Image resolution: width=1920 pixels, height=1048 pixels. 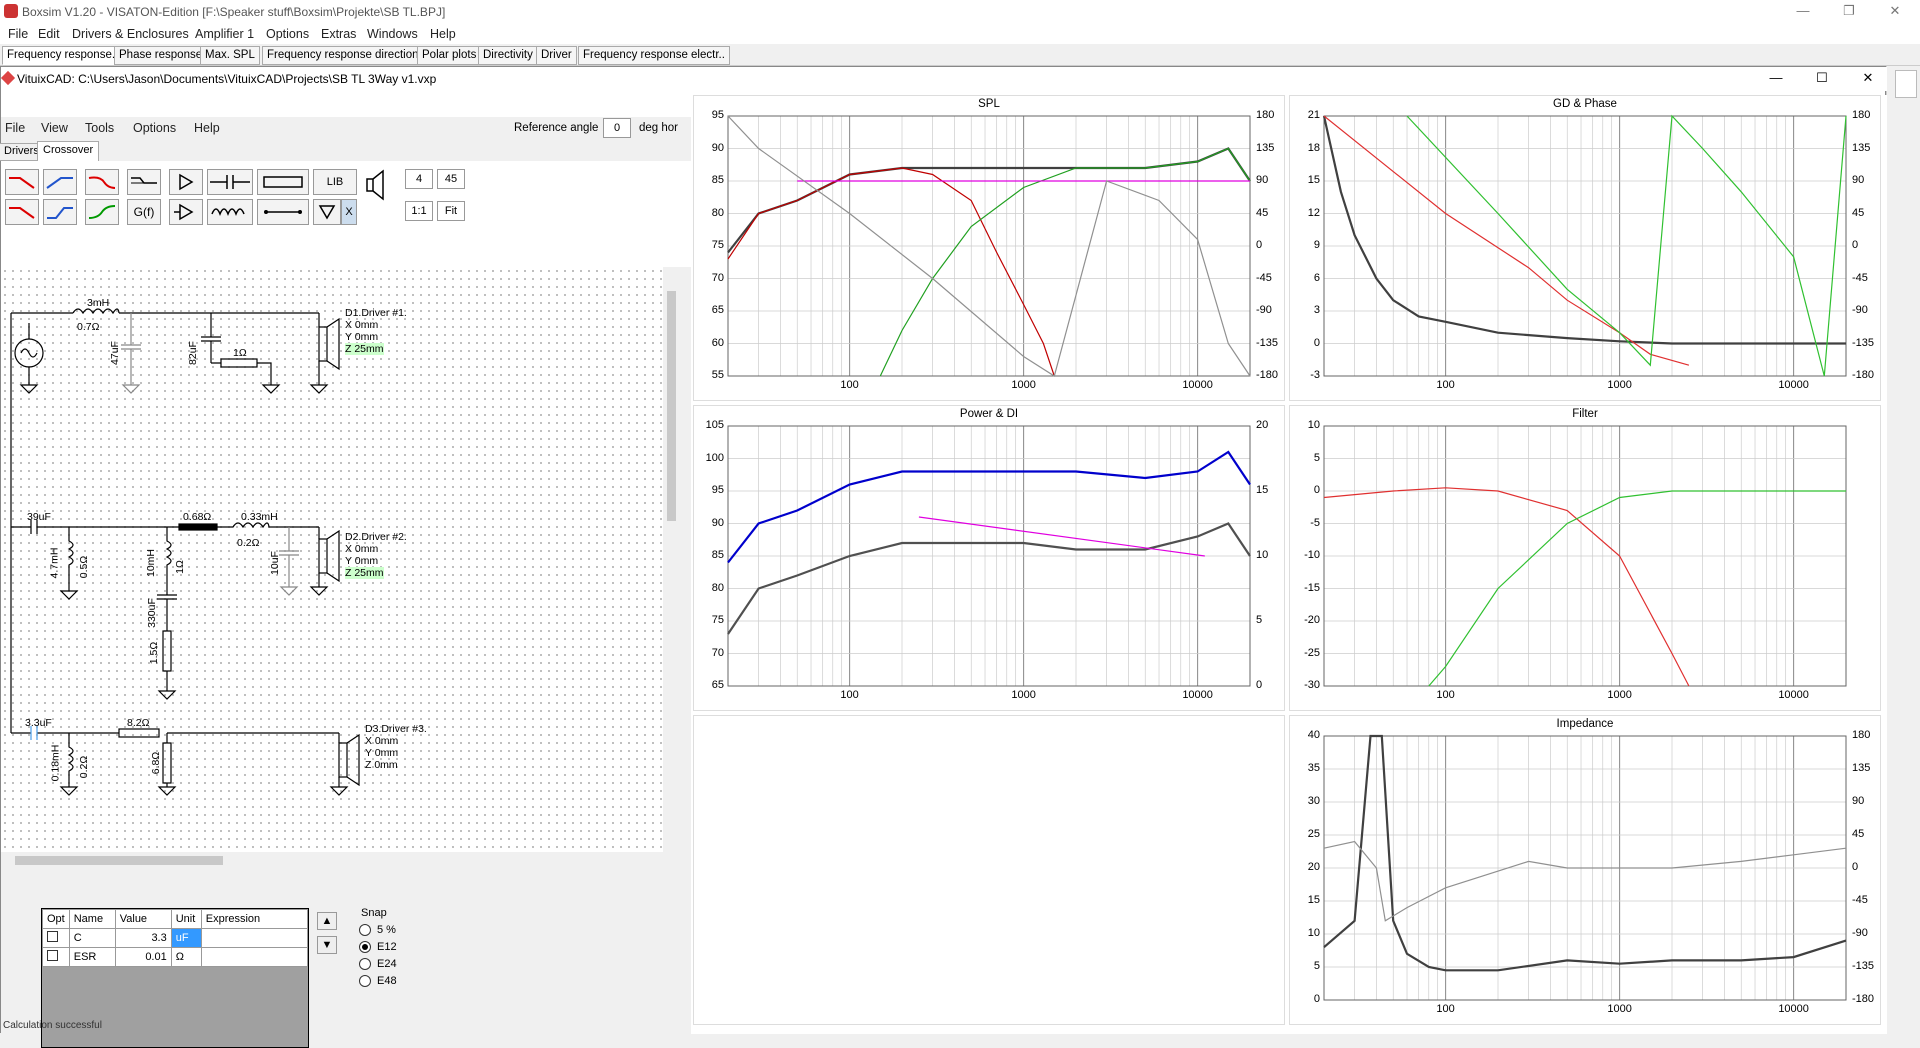 What do you see at coordinates (22, 182) in the screenshot?
I see `lowpass-red-icon` at bounding box center [22, 182].